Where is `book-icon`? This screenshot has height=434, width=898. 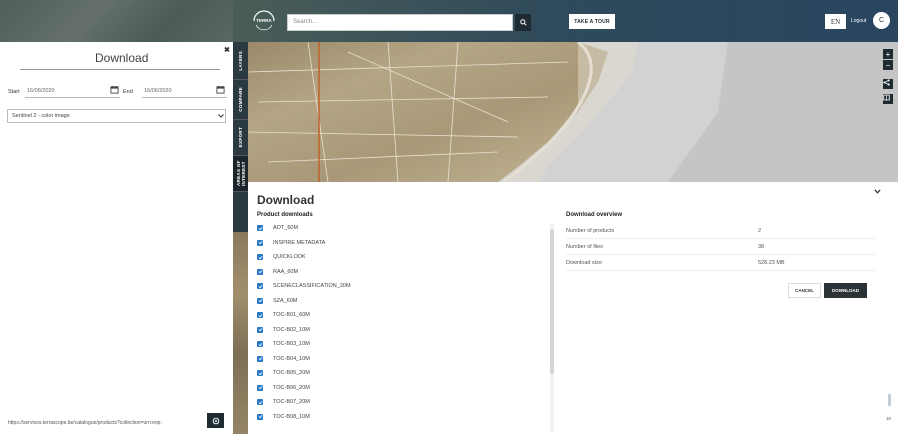
book-icon is located at coordinates (886, 97).